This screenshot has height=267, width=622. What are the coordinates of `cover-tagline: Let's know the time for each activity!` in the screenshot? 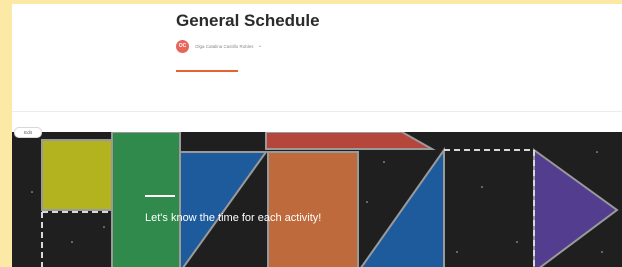 It's located at (233, 218).